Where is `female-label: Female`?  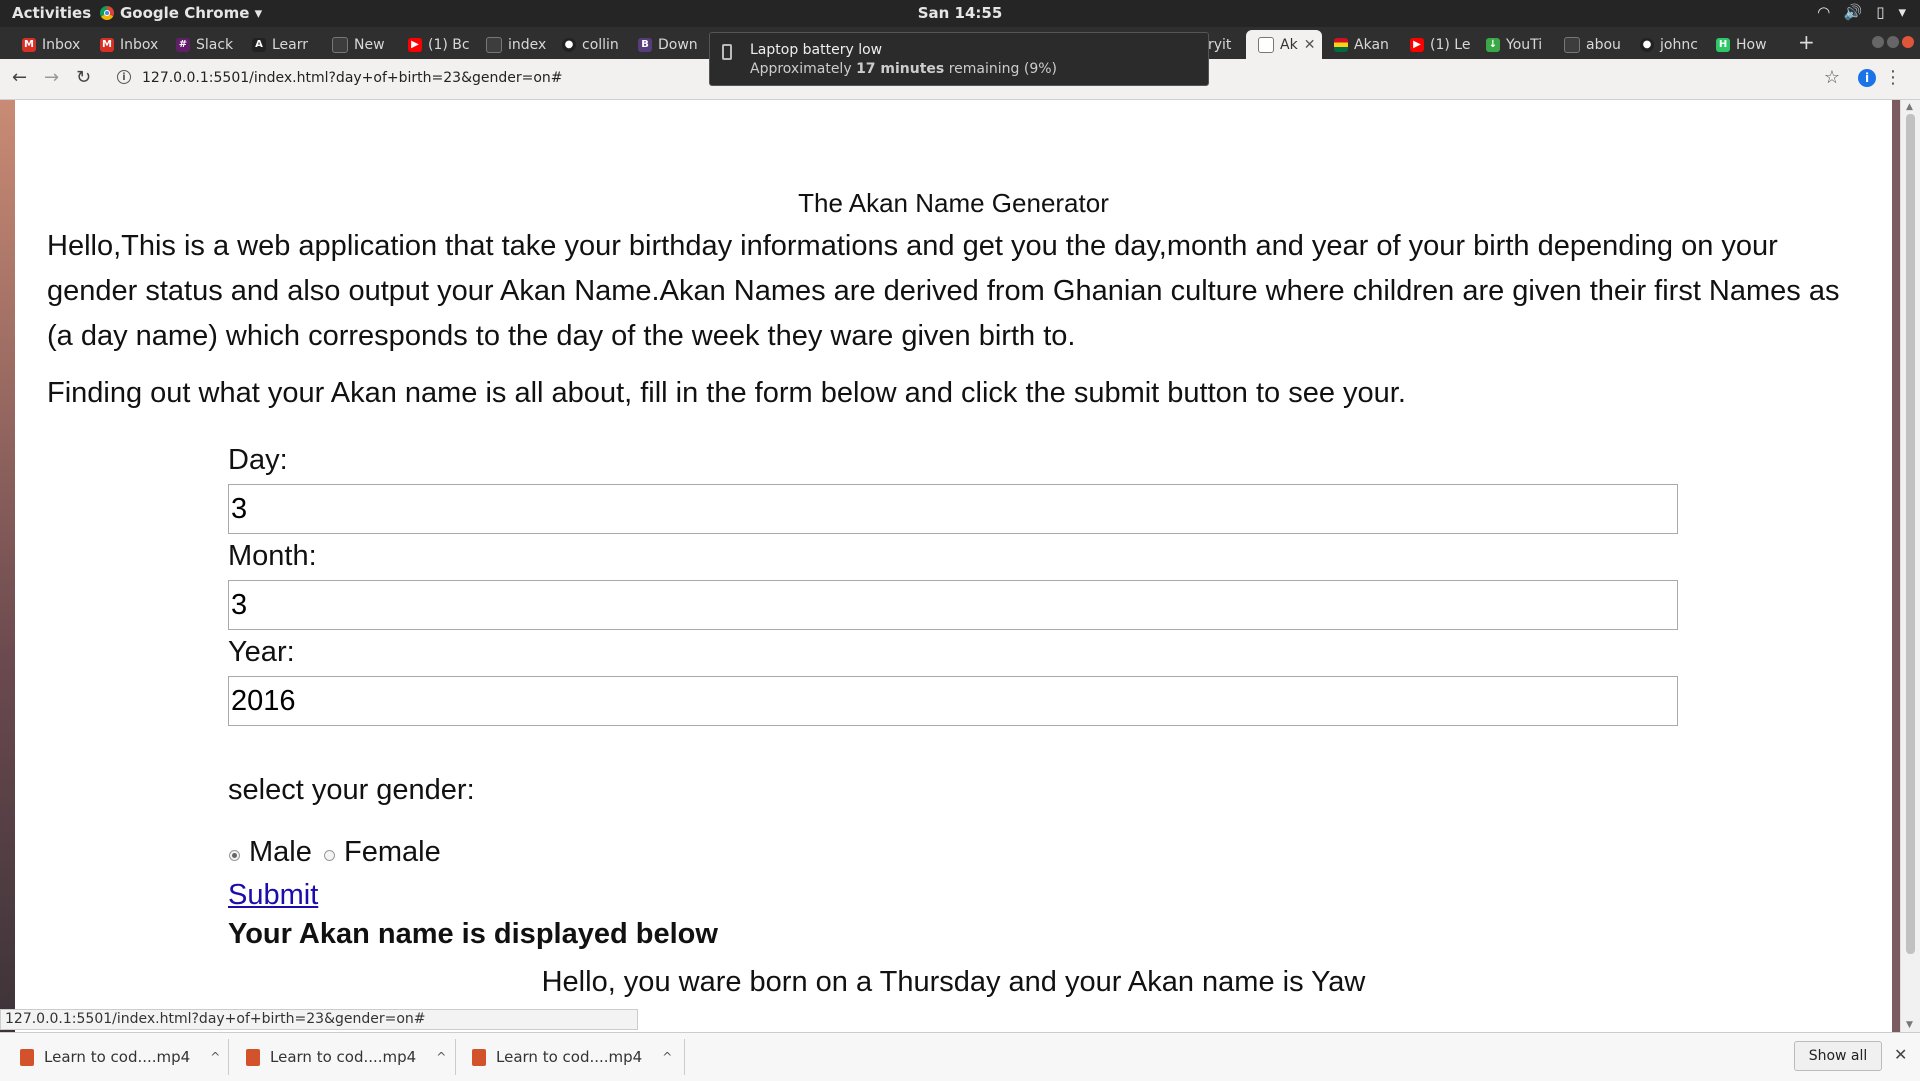 female-label: Female is located at coordinates (392, 852).